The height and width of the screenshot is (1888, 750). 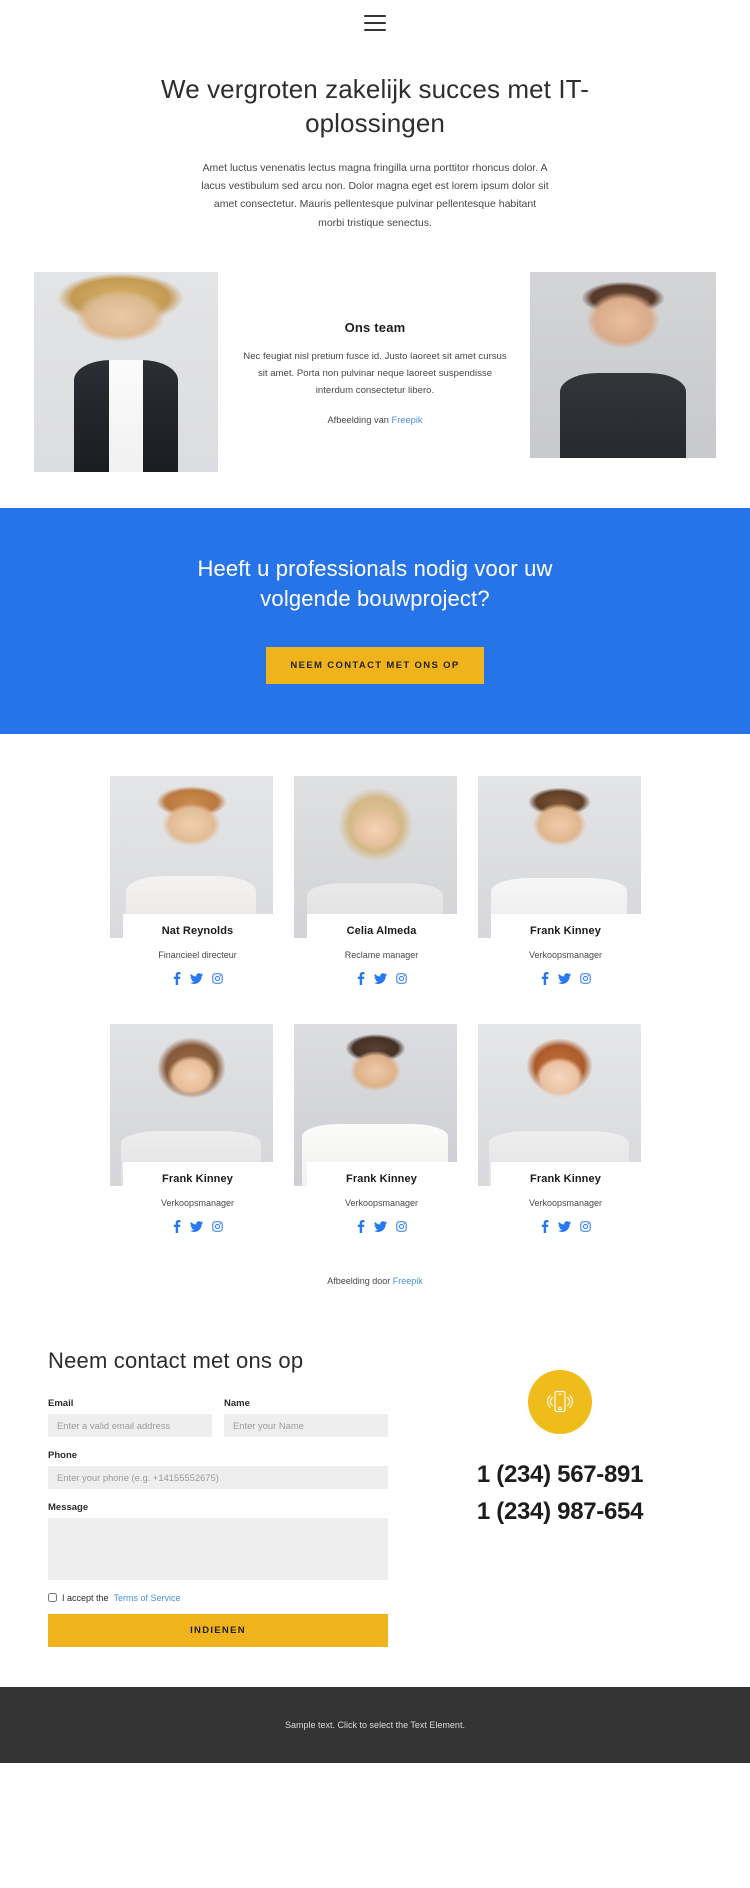 I want to click on credit-prefix: Afbeelding van, so click(x=359, y=420).